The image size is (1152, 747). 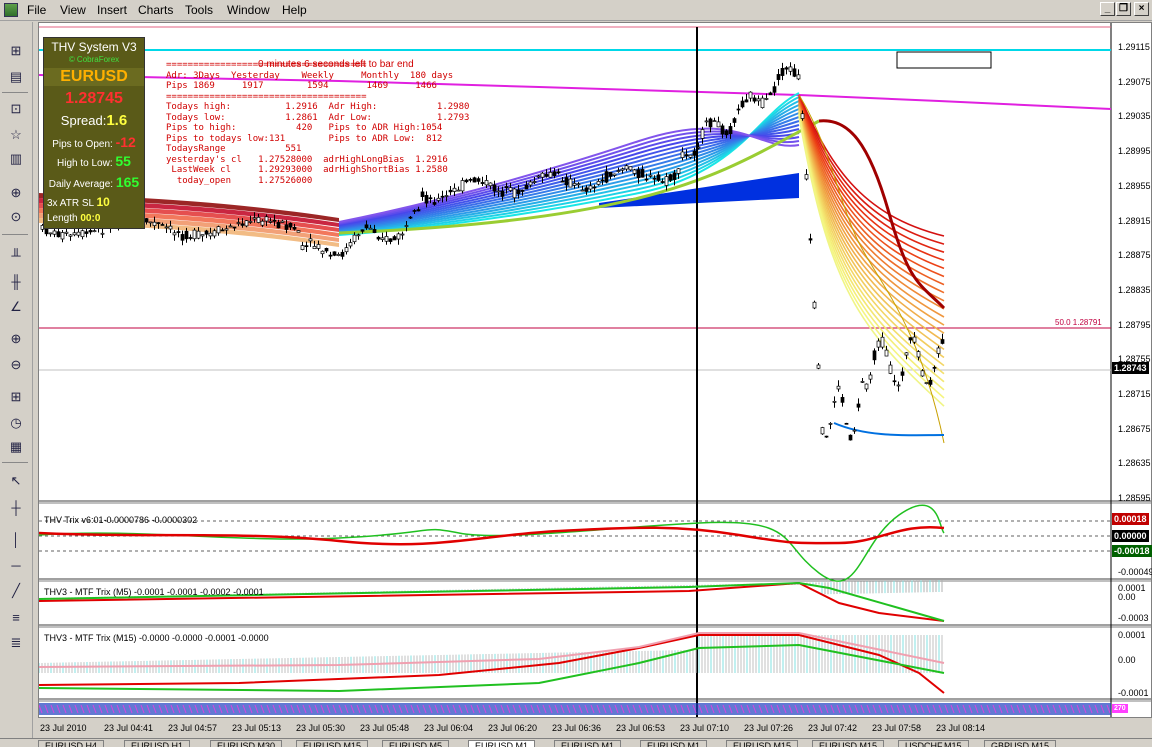 I want to click on menu-file: File, so click(x=36, y=10).